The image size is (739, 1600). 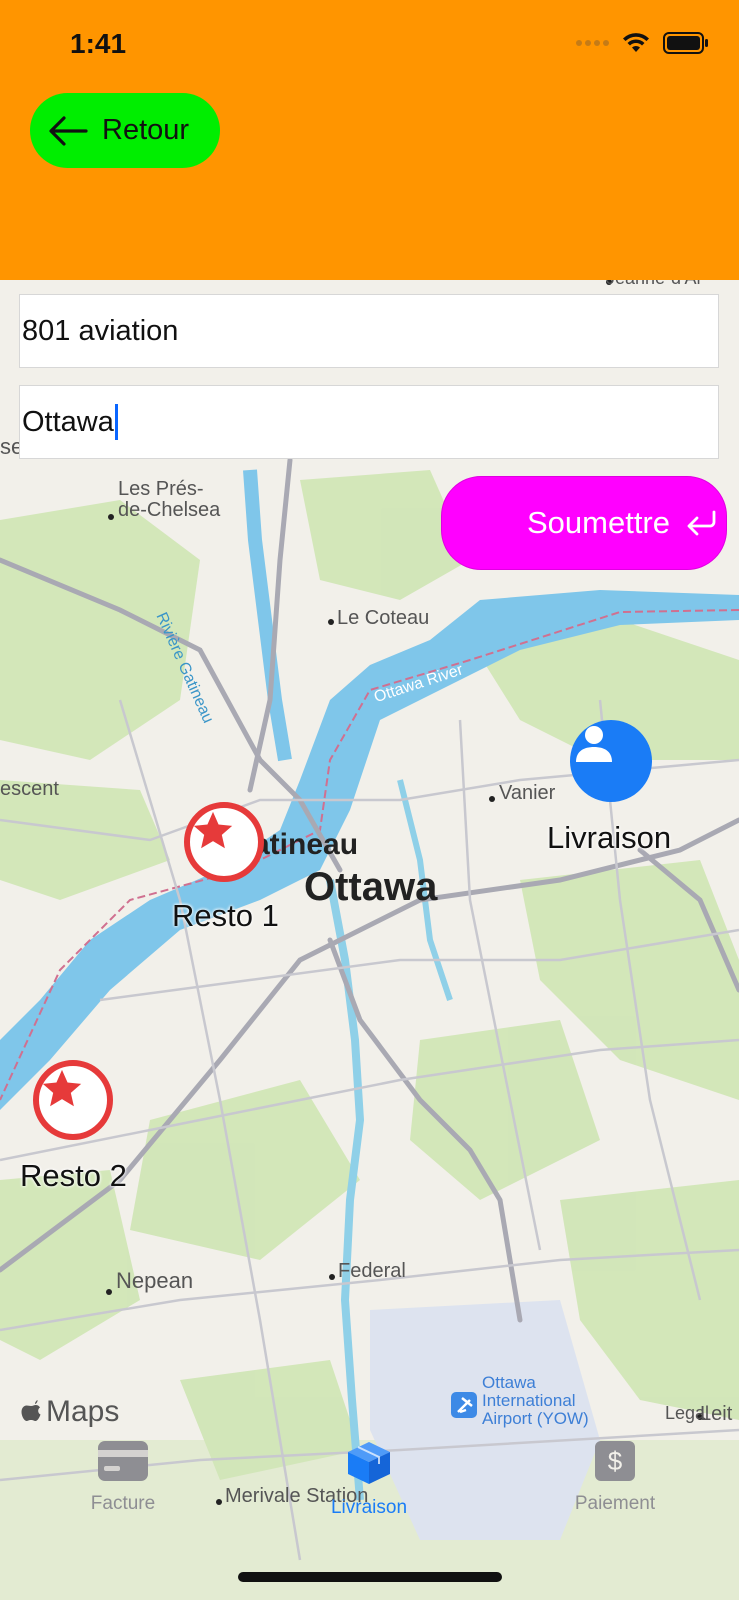 I want to click on map-label-gatineau: atineau, so click(x=306, y=844).